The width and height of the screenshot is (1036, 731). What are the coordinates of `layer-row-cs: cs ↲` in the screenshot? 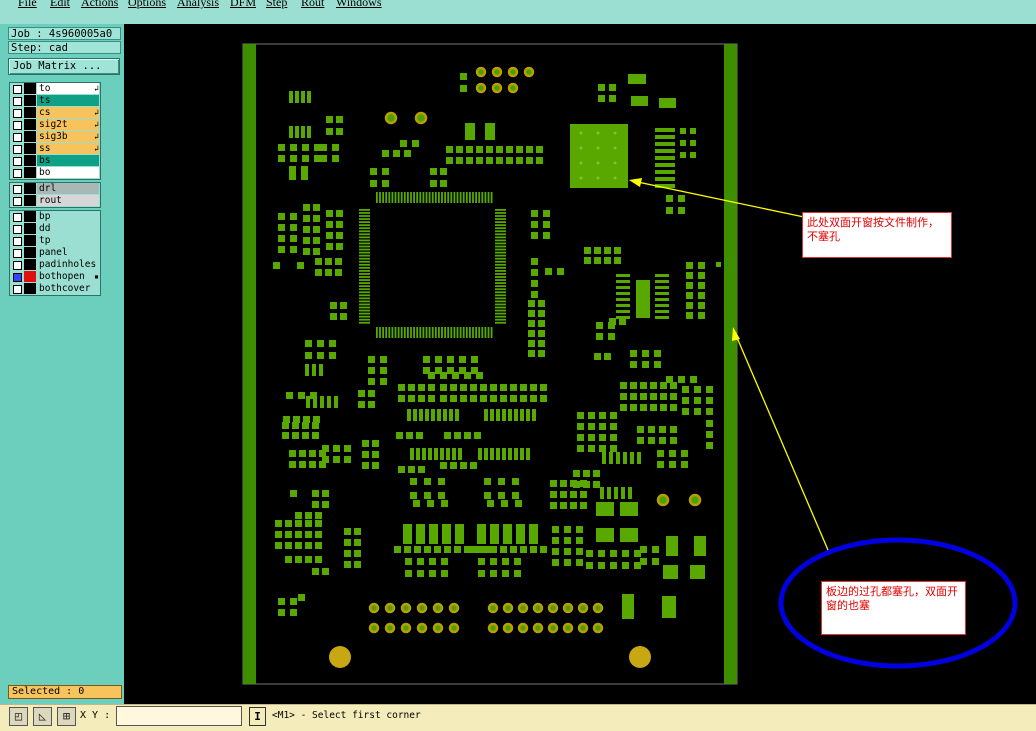 It's located at (55, 113).